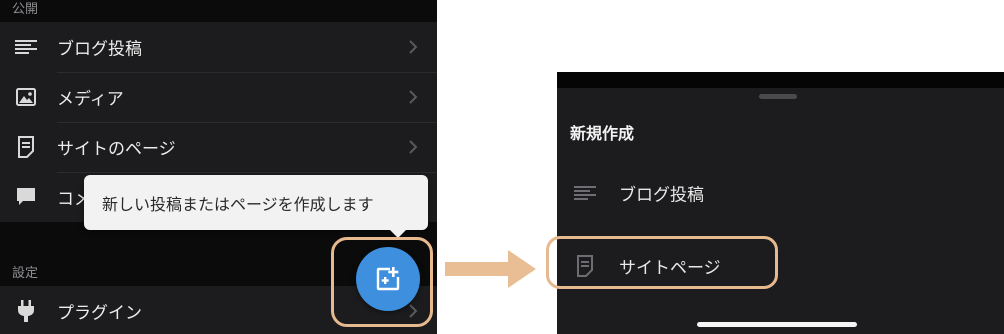 The width and height of the screenshot is (1004, 334). I want to click on fab-highlight-frame, so click(382, 282).